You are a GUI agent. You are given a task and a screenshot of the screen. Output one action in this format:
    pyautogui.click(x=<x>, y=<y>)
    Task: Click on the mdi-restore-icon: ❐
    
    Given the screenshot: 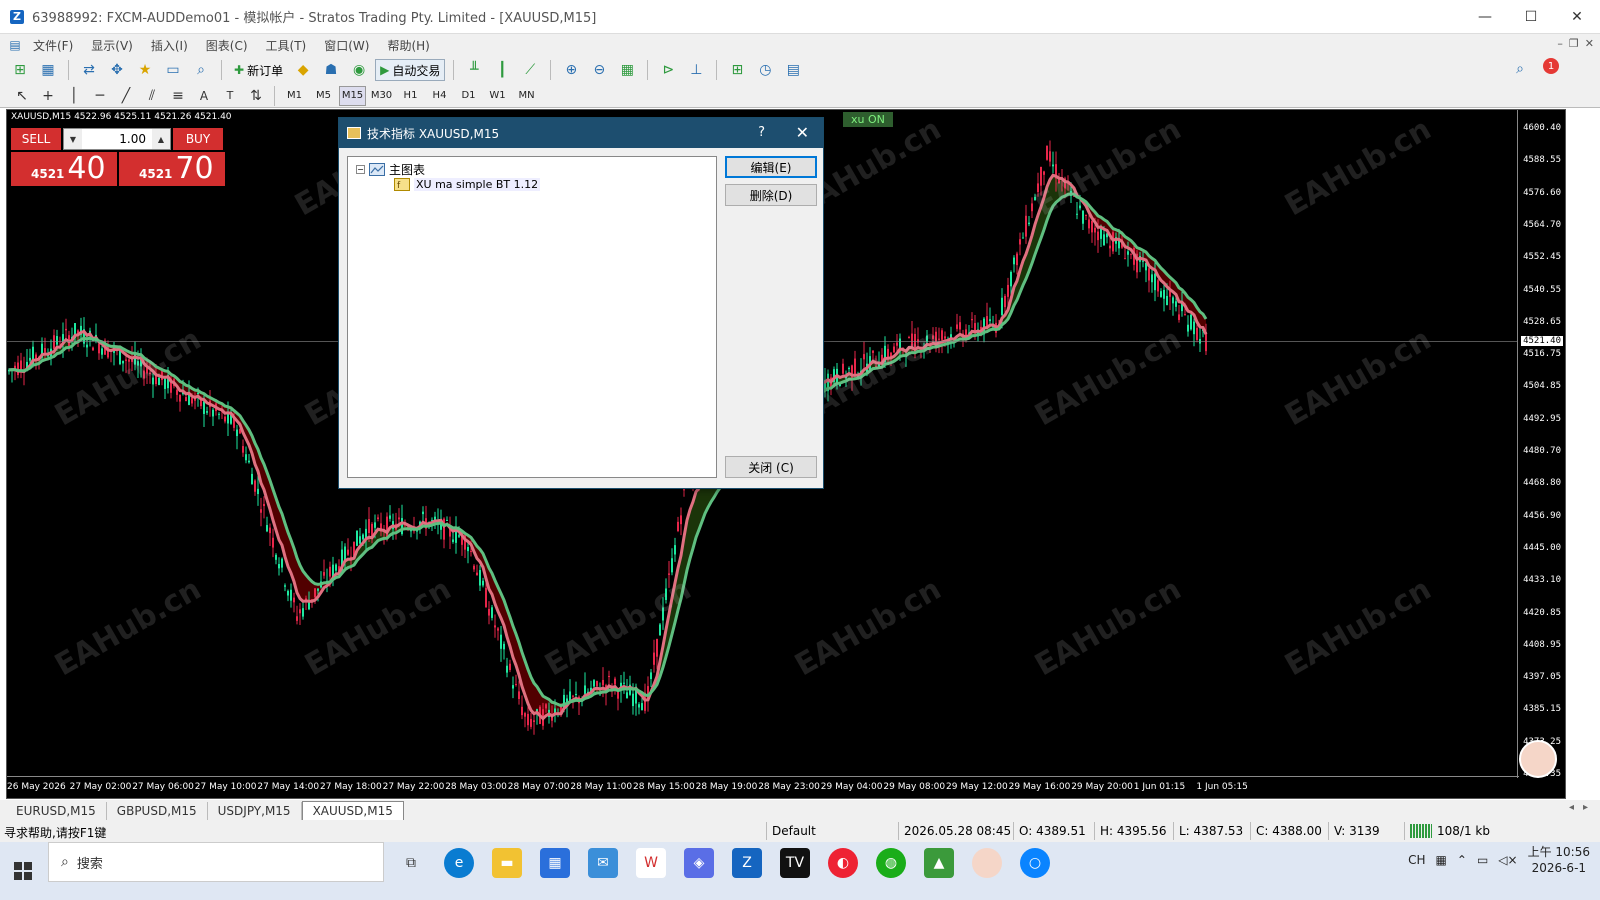 What is the action you would take?
    pyautogui.click(x=1574, y=43)
    